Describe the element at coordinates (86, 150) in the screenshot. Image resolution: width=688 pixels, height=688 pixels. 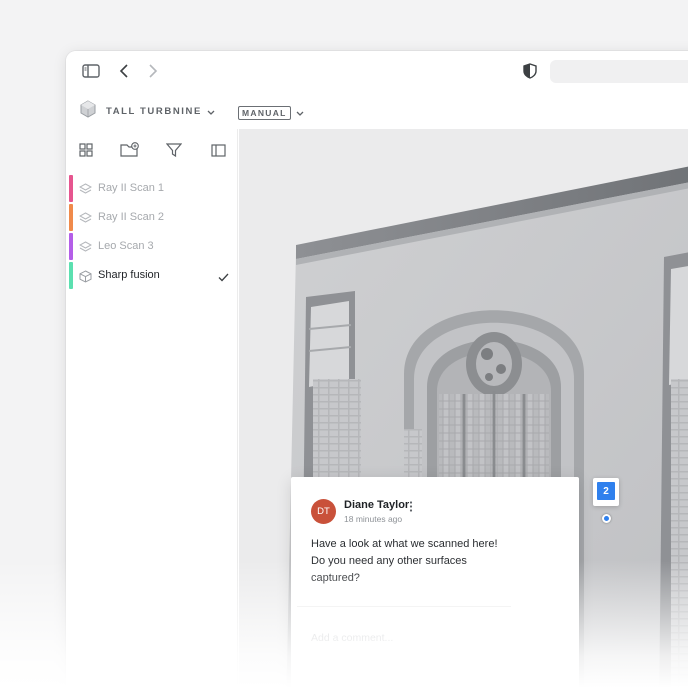
I see `grid-view-icon` at that location.